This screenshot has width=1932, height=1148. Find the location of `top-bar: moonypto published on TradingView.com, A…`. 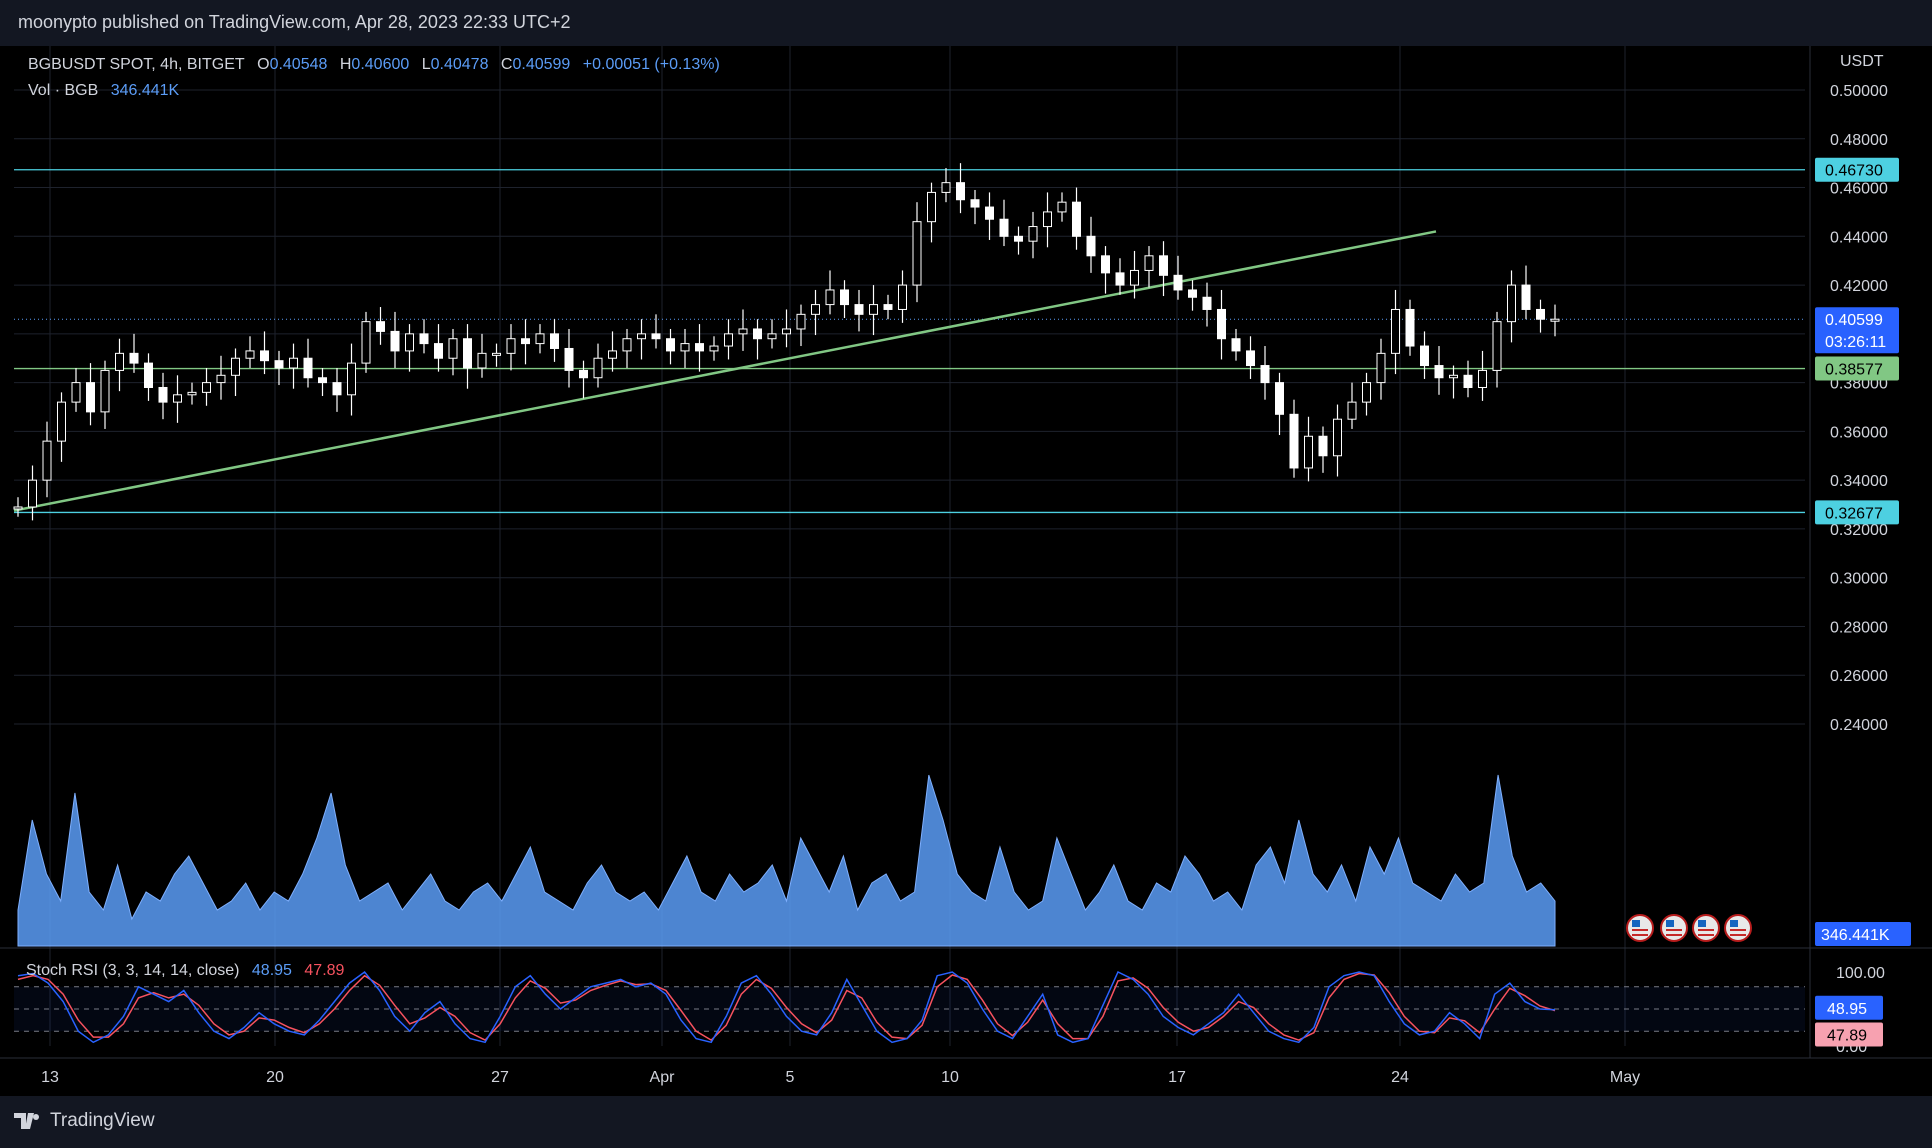

top-bar: moonypto published on TradingView.com, A… is located at coordinates (966, 23).